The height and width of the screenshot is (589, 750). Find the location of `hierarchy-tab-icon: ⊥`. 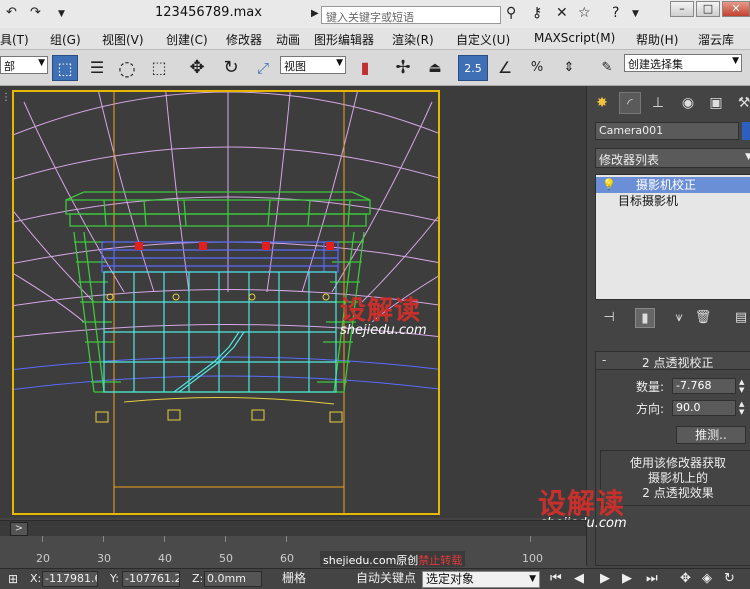

hierarchy-tab-icon: ⊥ is located at coordinates (658, 103).